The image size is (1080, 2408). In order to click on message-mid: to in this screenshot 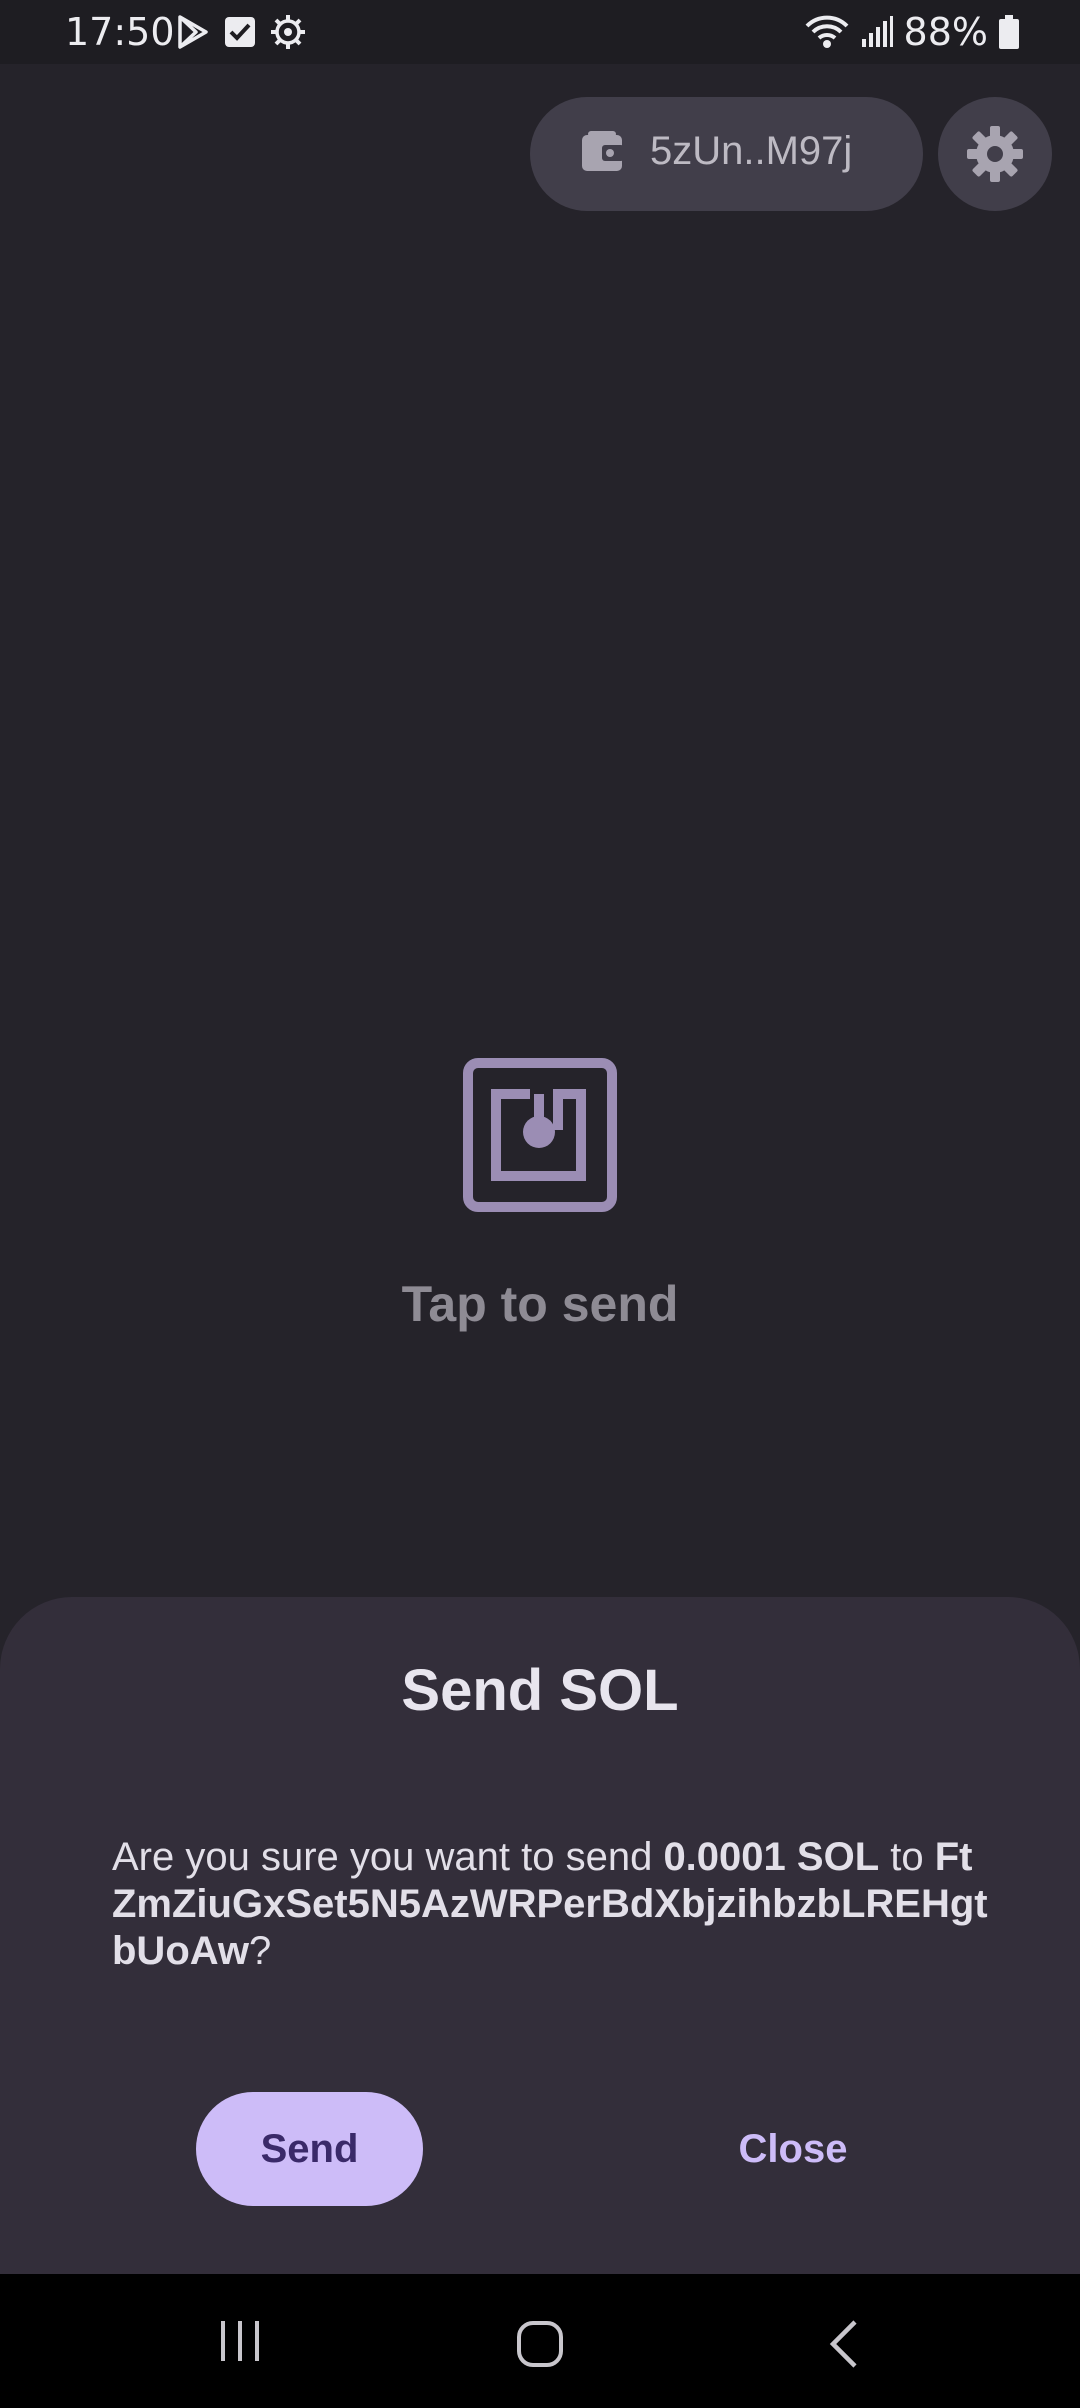, I will do `click(907, 1857)`.